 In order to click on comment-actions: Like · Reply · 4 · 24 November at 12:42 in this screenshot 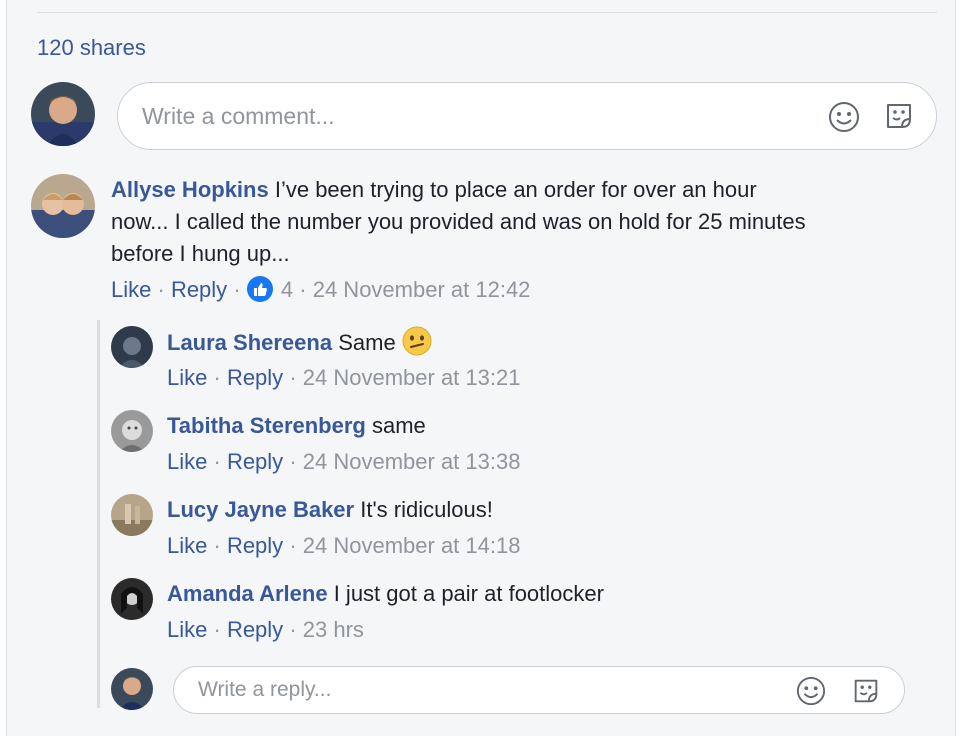, I will do `click(320, 290)`.